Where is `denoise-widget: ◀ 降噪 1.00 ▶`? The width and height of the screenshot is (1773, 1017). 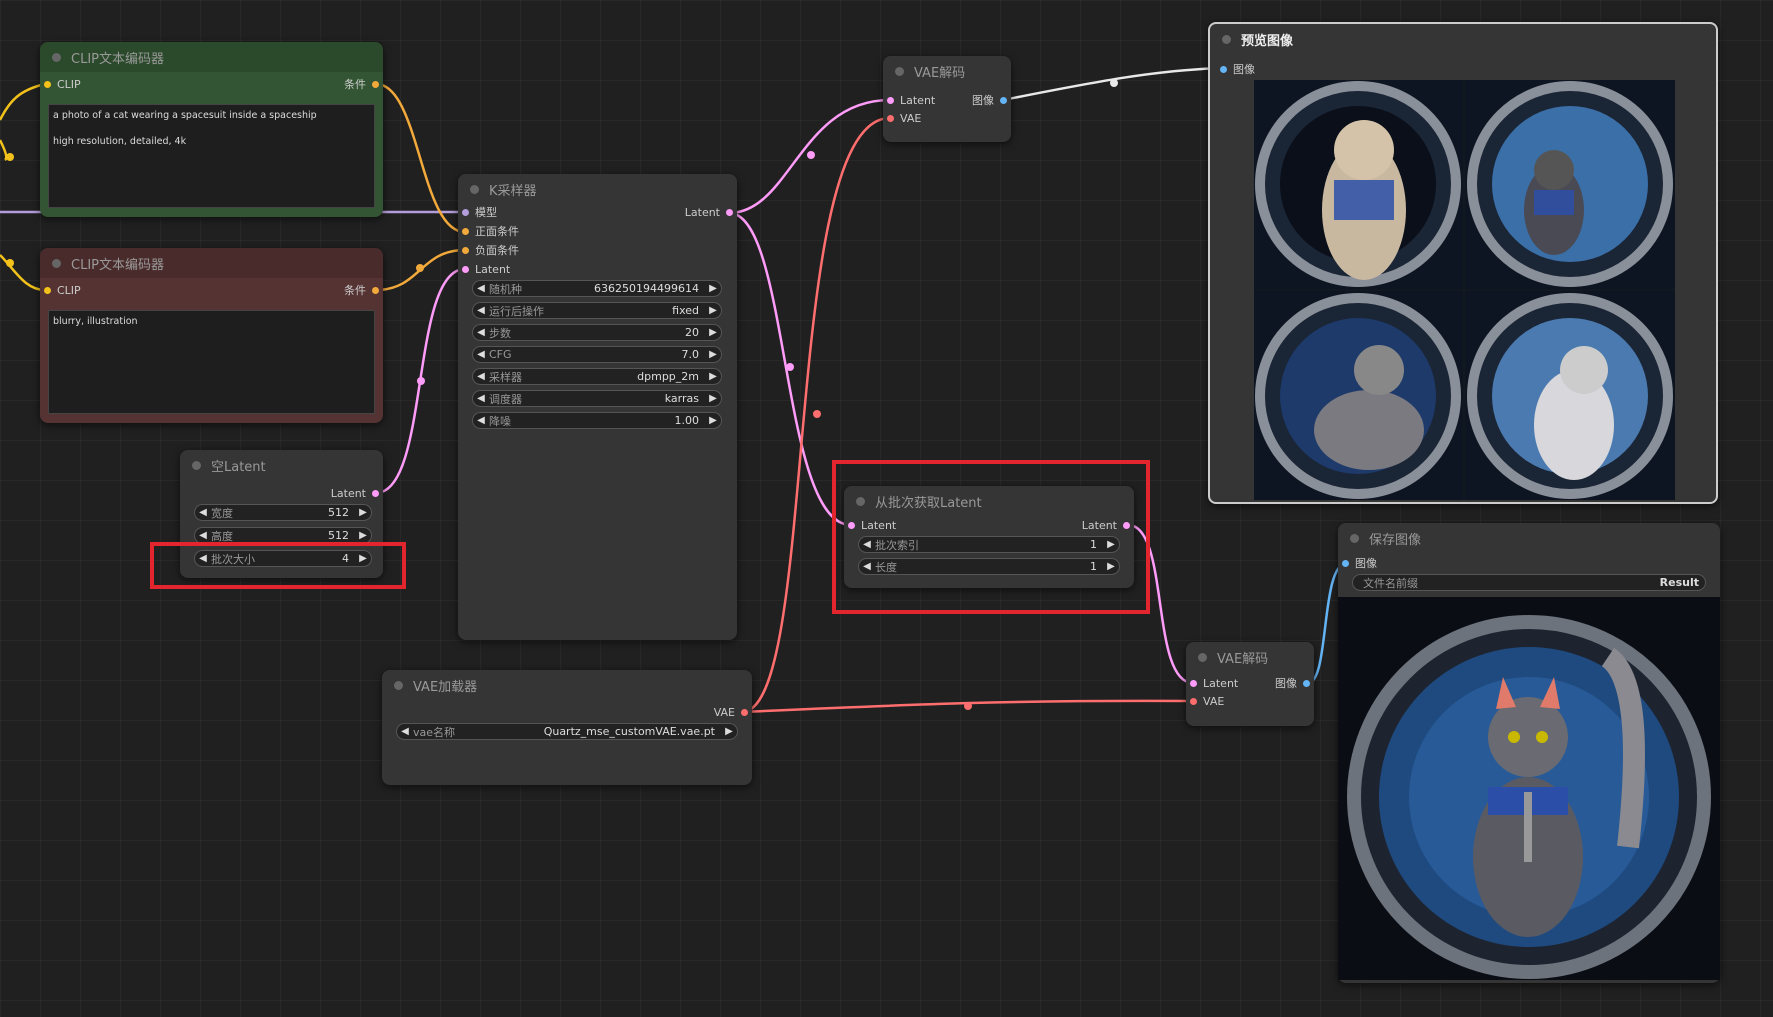
denoise-widget: ◀ 降噪 1.00 ▶ is located at coordinates (597, 420).